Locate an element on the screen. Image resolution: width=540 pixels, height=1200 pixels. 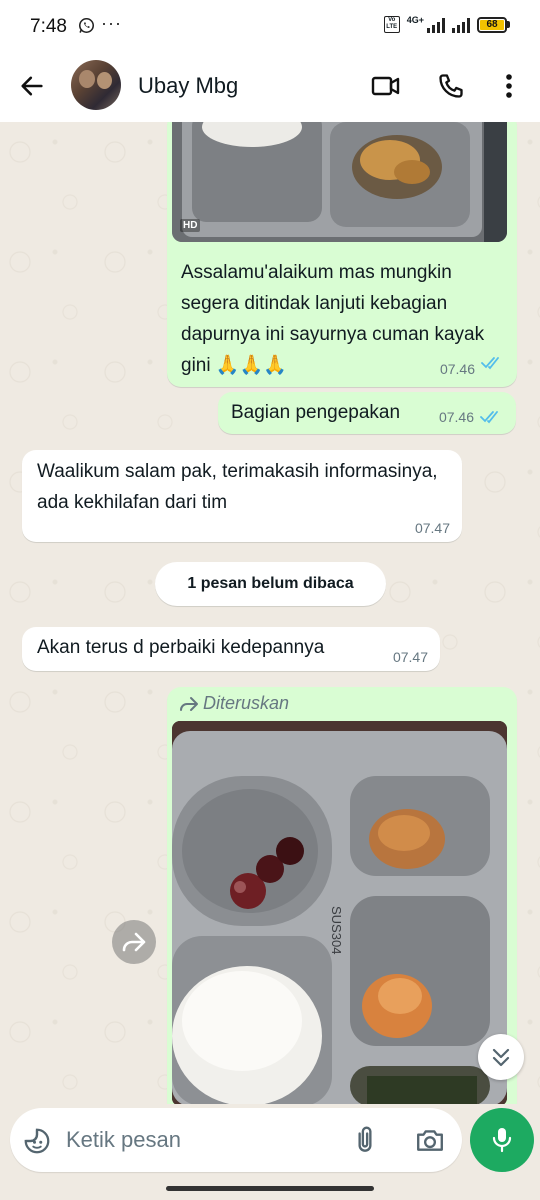
system-nav-bar is located at coordinates (270, 1189).